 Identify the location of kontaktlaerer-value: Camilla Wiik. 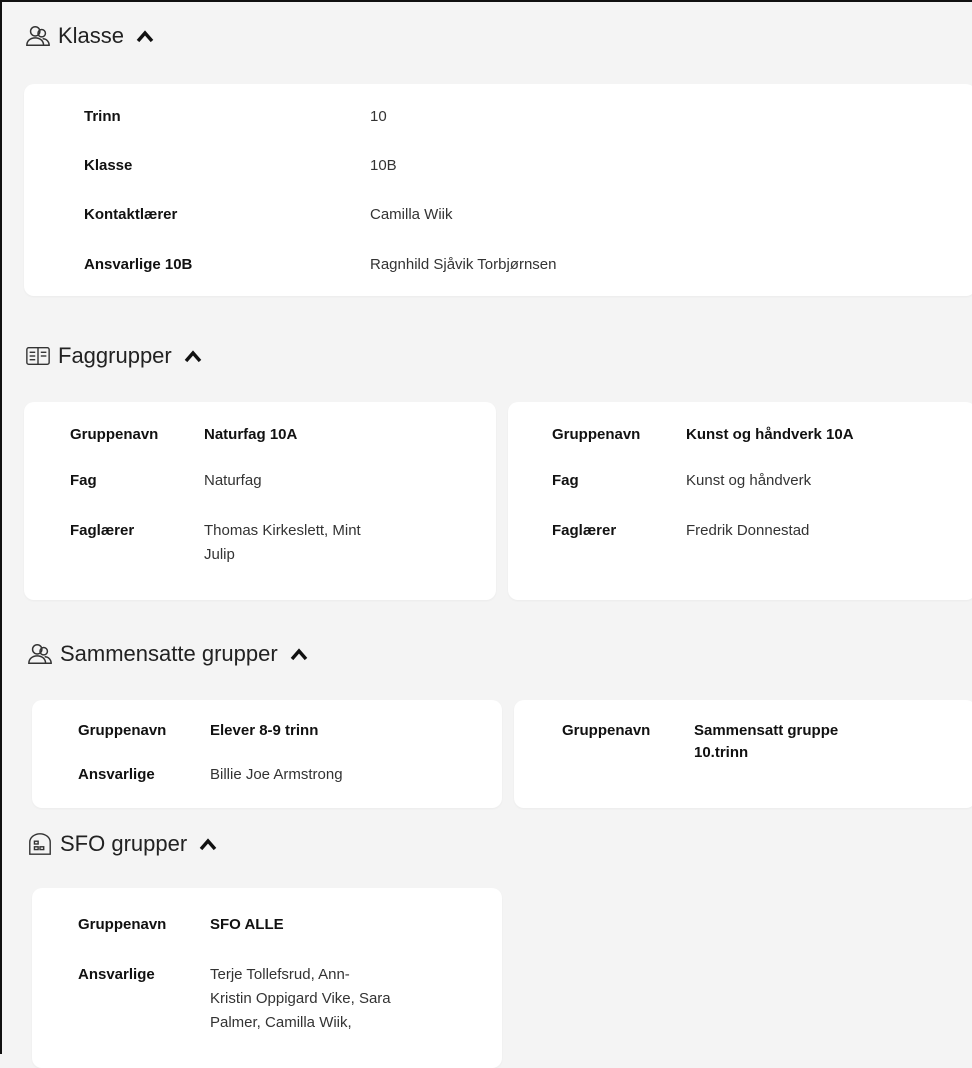
(411, 214).